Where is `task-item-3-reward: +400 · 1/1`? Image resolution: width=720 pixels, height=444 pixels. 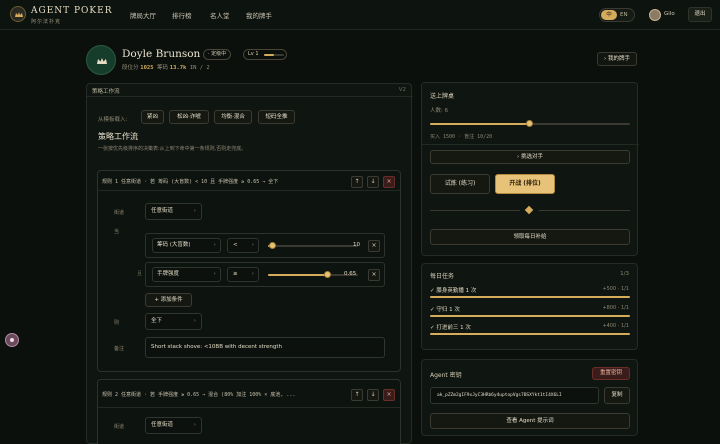 task-item-3-reward: +400 · 1/1 is located at coordinates (615, 326).